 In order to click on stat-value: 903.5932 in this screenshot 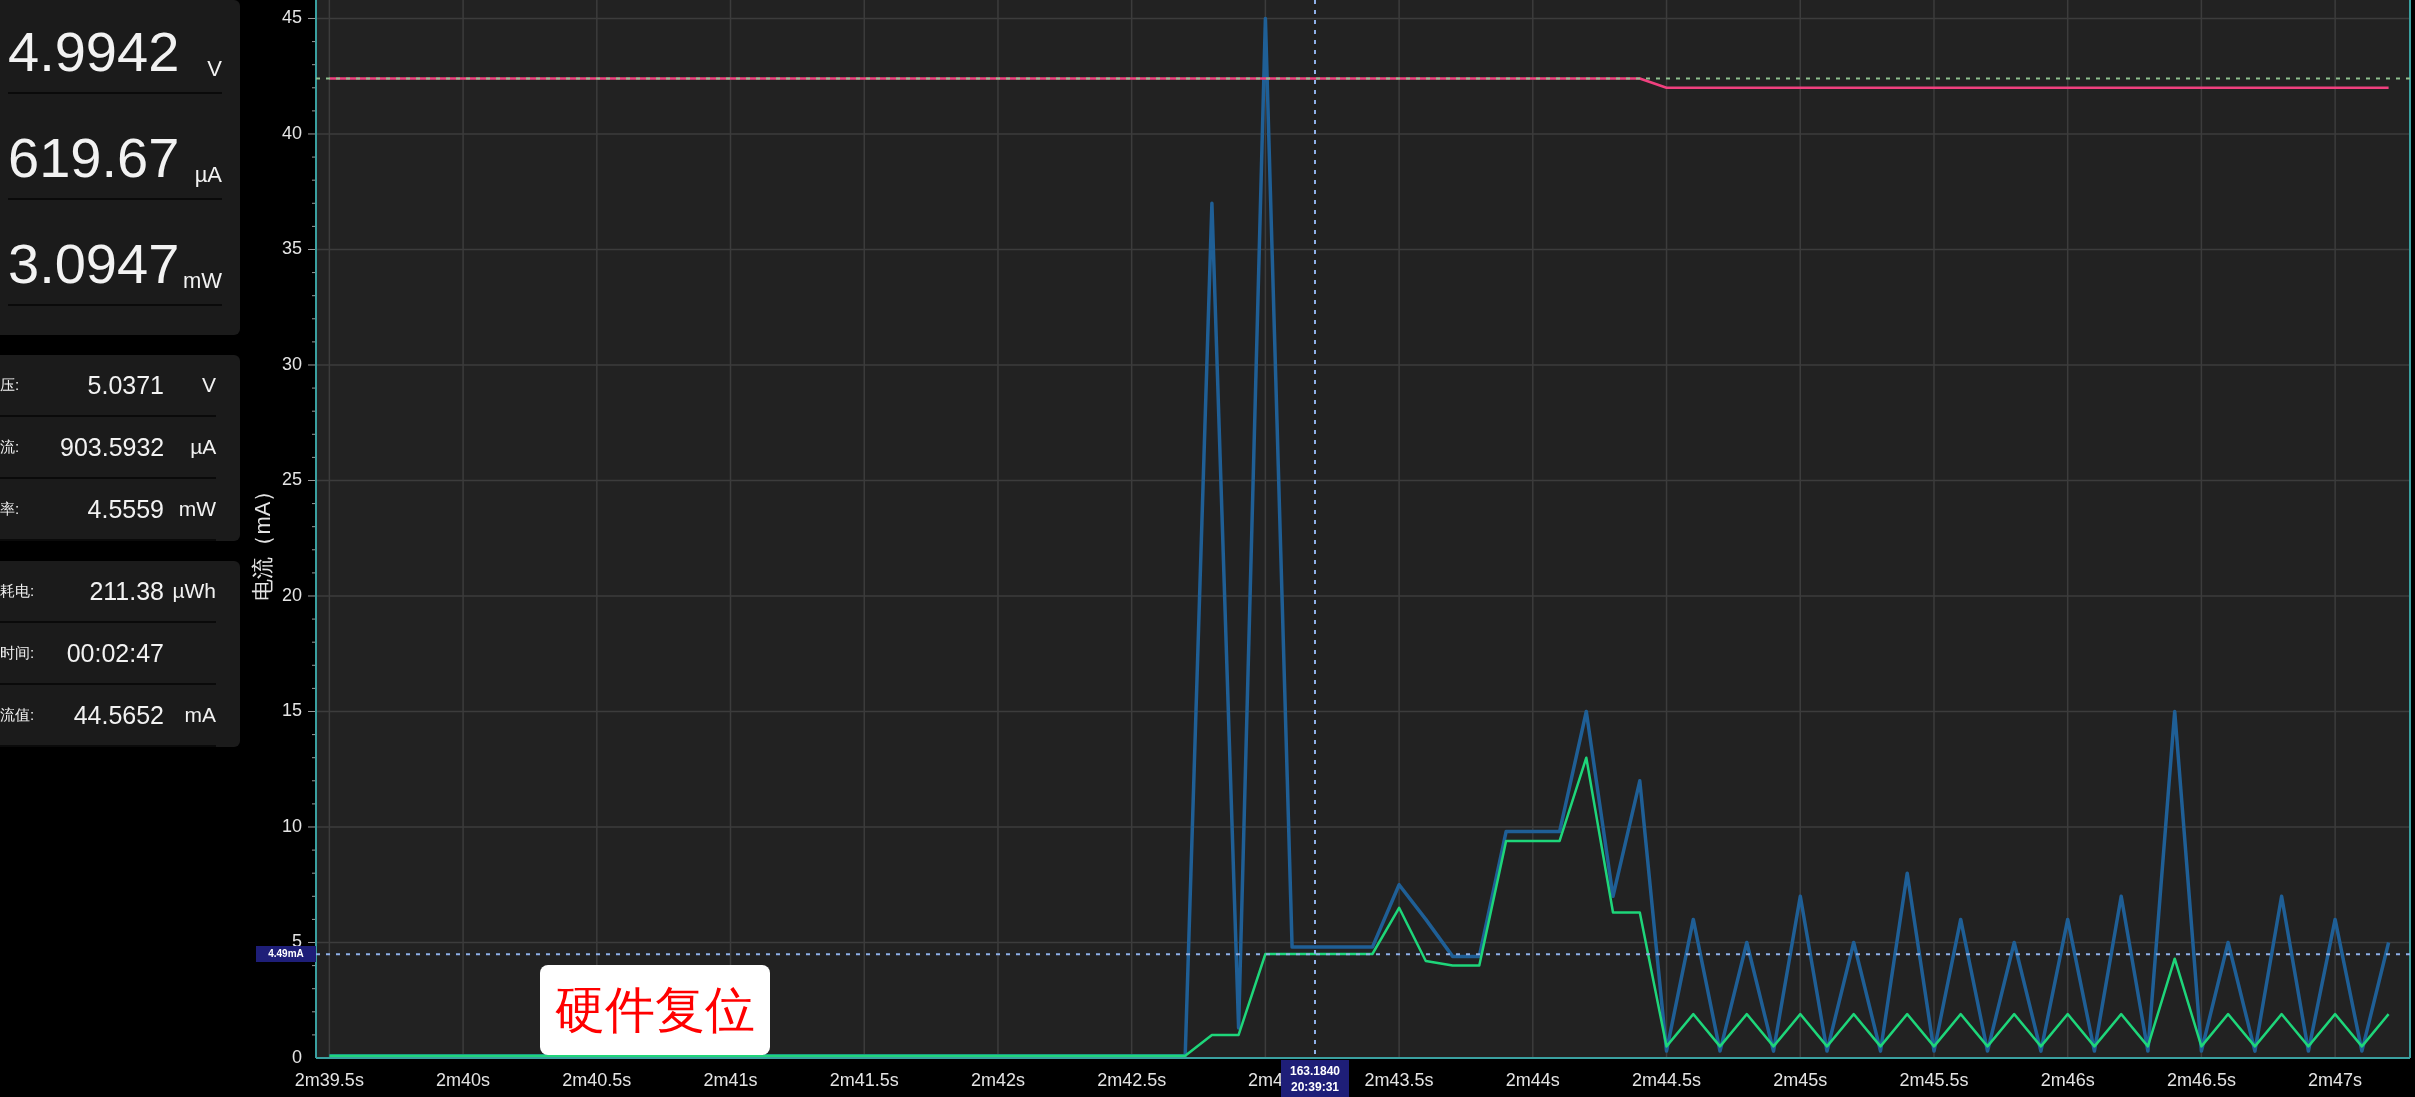, I will do `click(112, 447)`.